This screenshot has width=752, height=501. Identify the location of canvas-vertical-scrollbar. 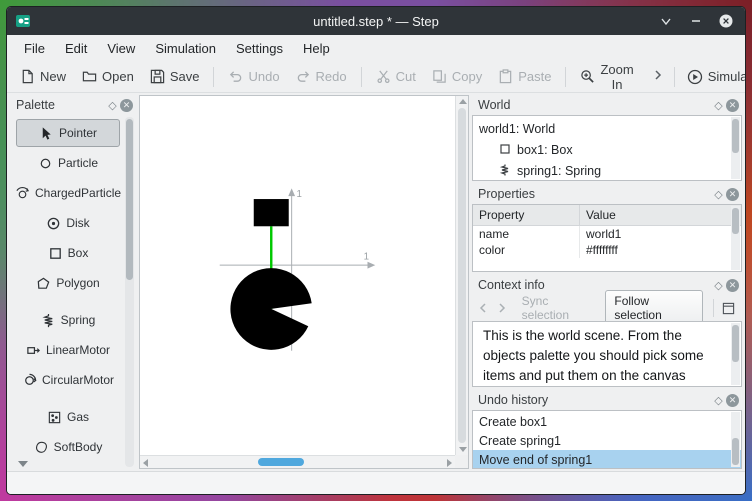
(461, 275).